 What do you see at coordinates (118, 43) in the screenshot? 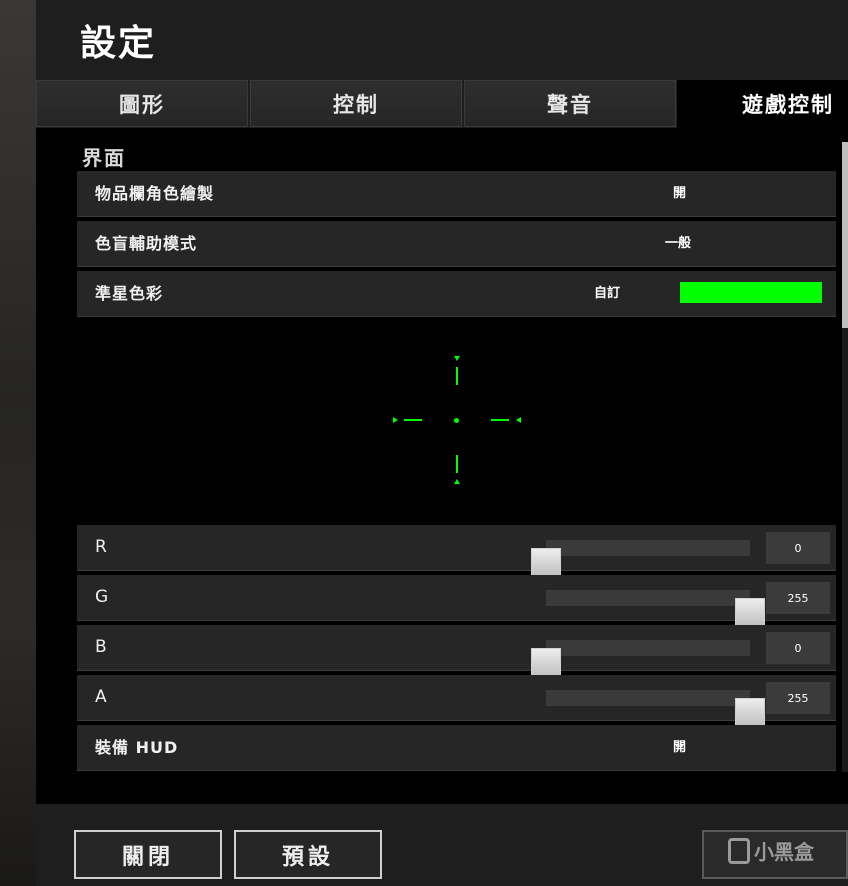
I see `page-title: 設定` at bounding box center [118, 43].